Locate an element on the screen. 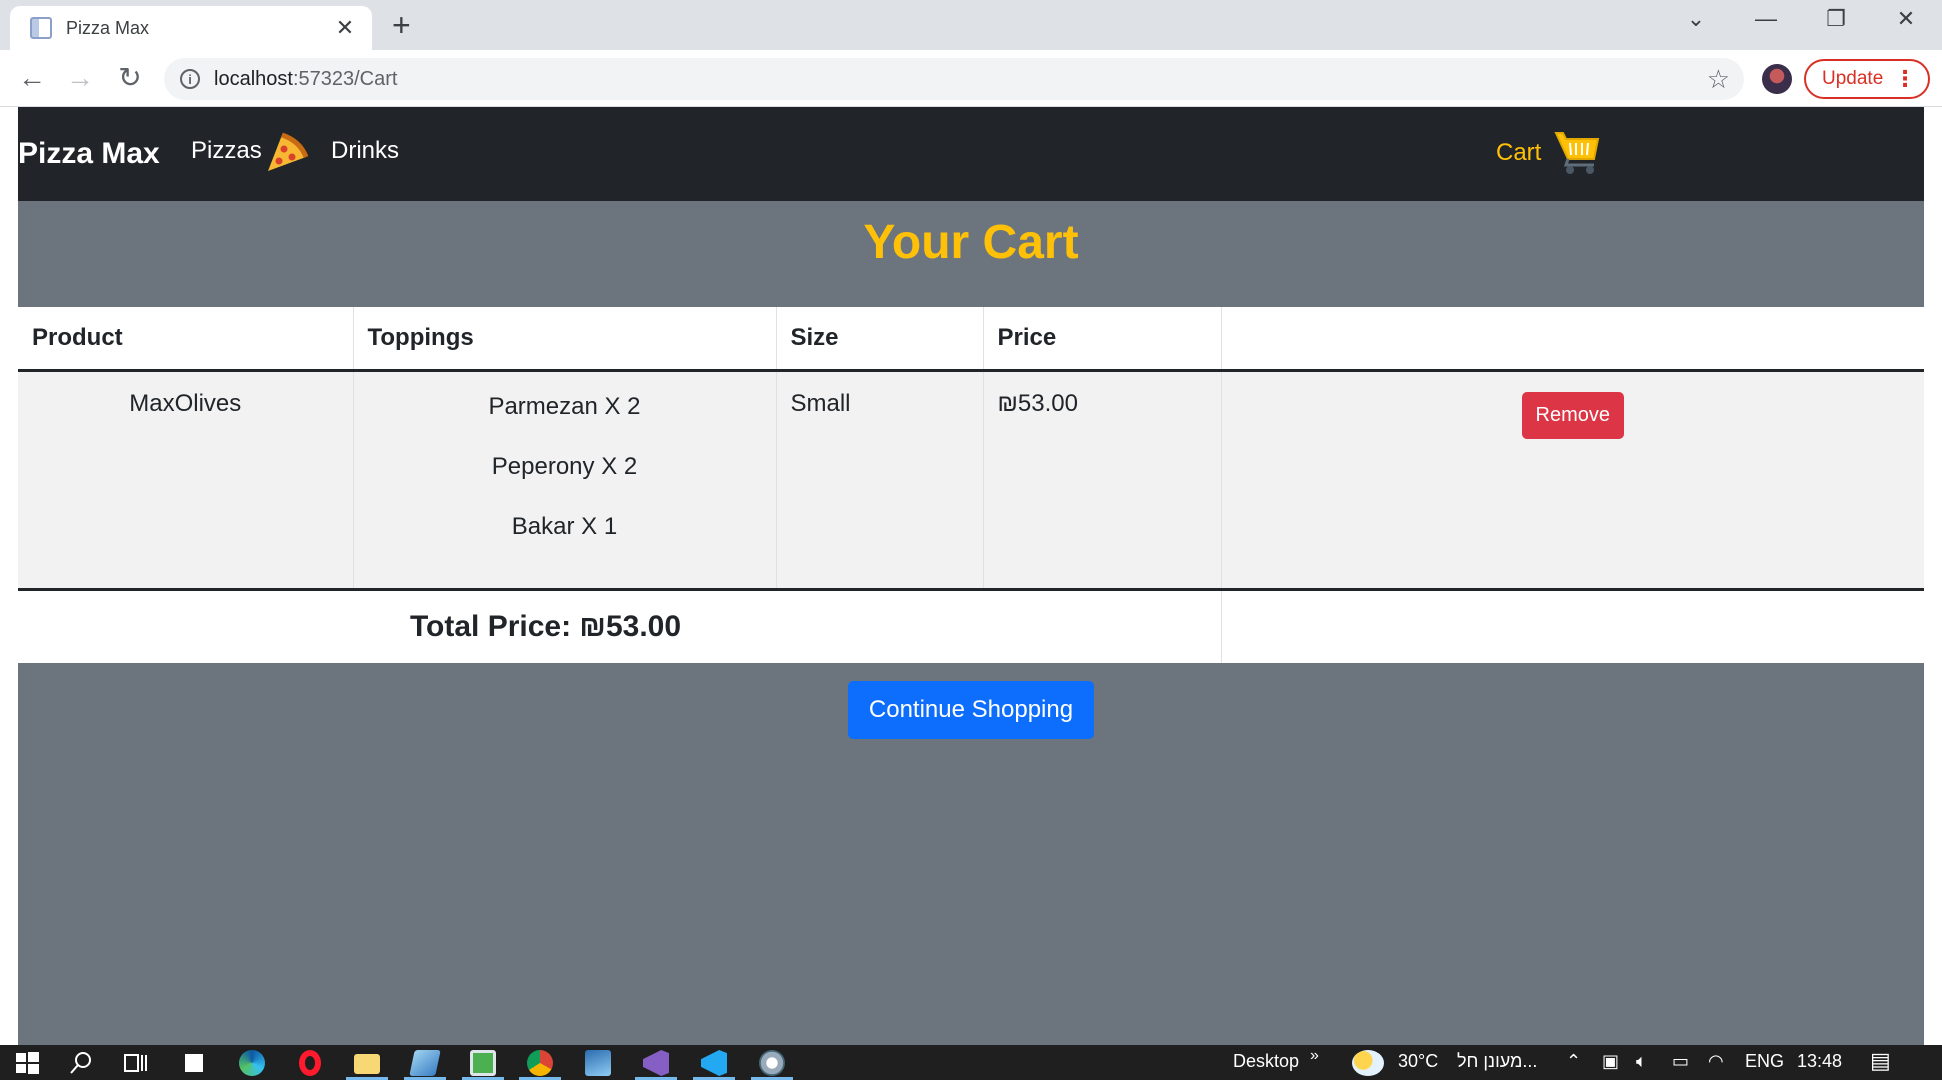  spreadsheet-icon is located at coordinates (483, 1063).